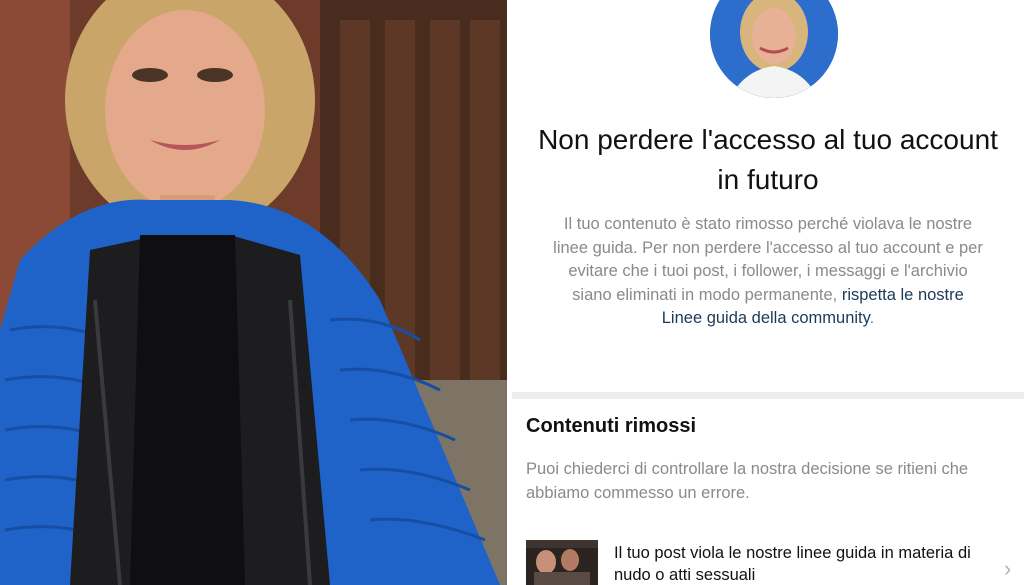 This screenshot has height=585, width=1024. Describe the element at coordinates (774, 49) in the screenshot. I see `profile-avatar` at that location.